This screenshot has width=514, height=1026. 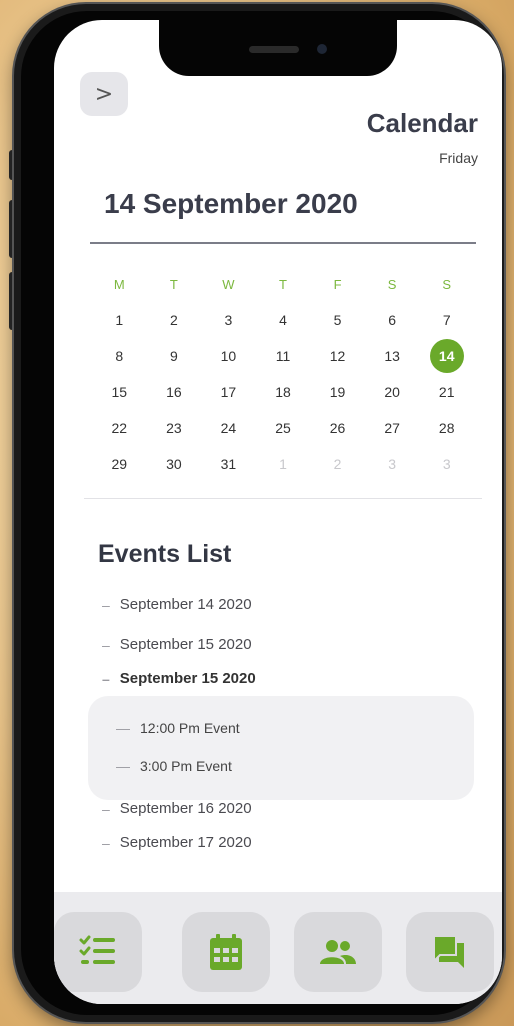 I want to click on calendar-day: 3, so click(x=228, y=320).